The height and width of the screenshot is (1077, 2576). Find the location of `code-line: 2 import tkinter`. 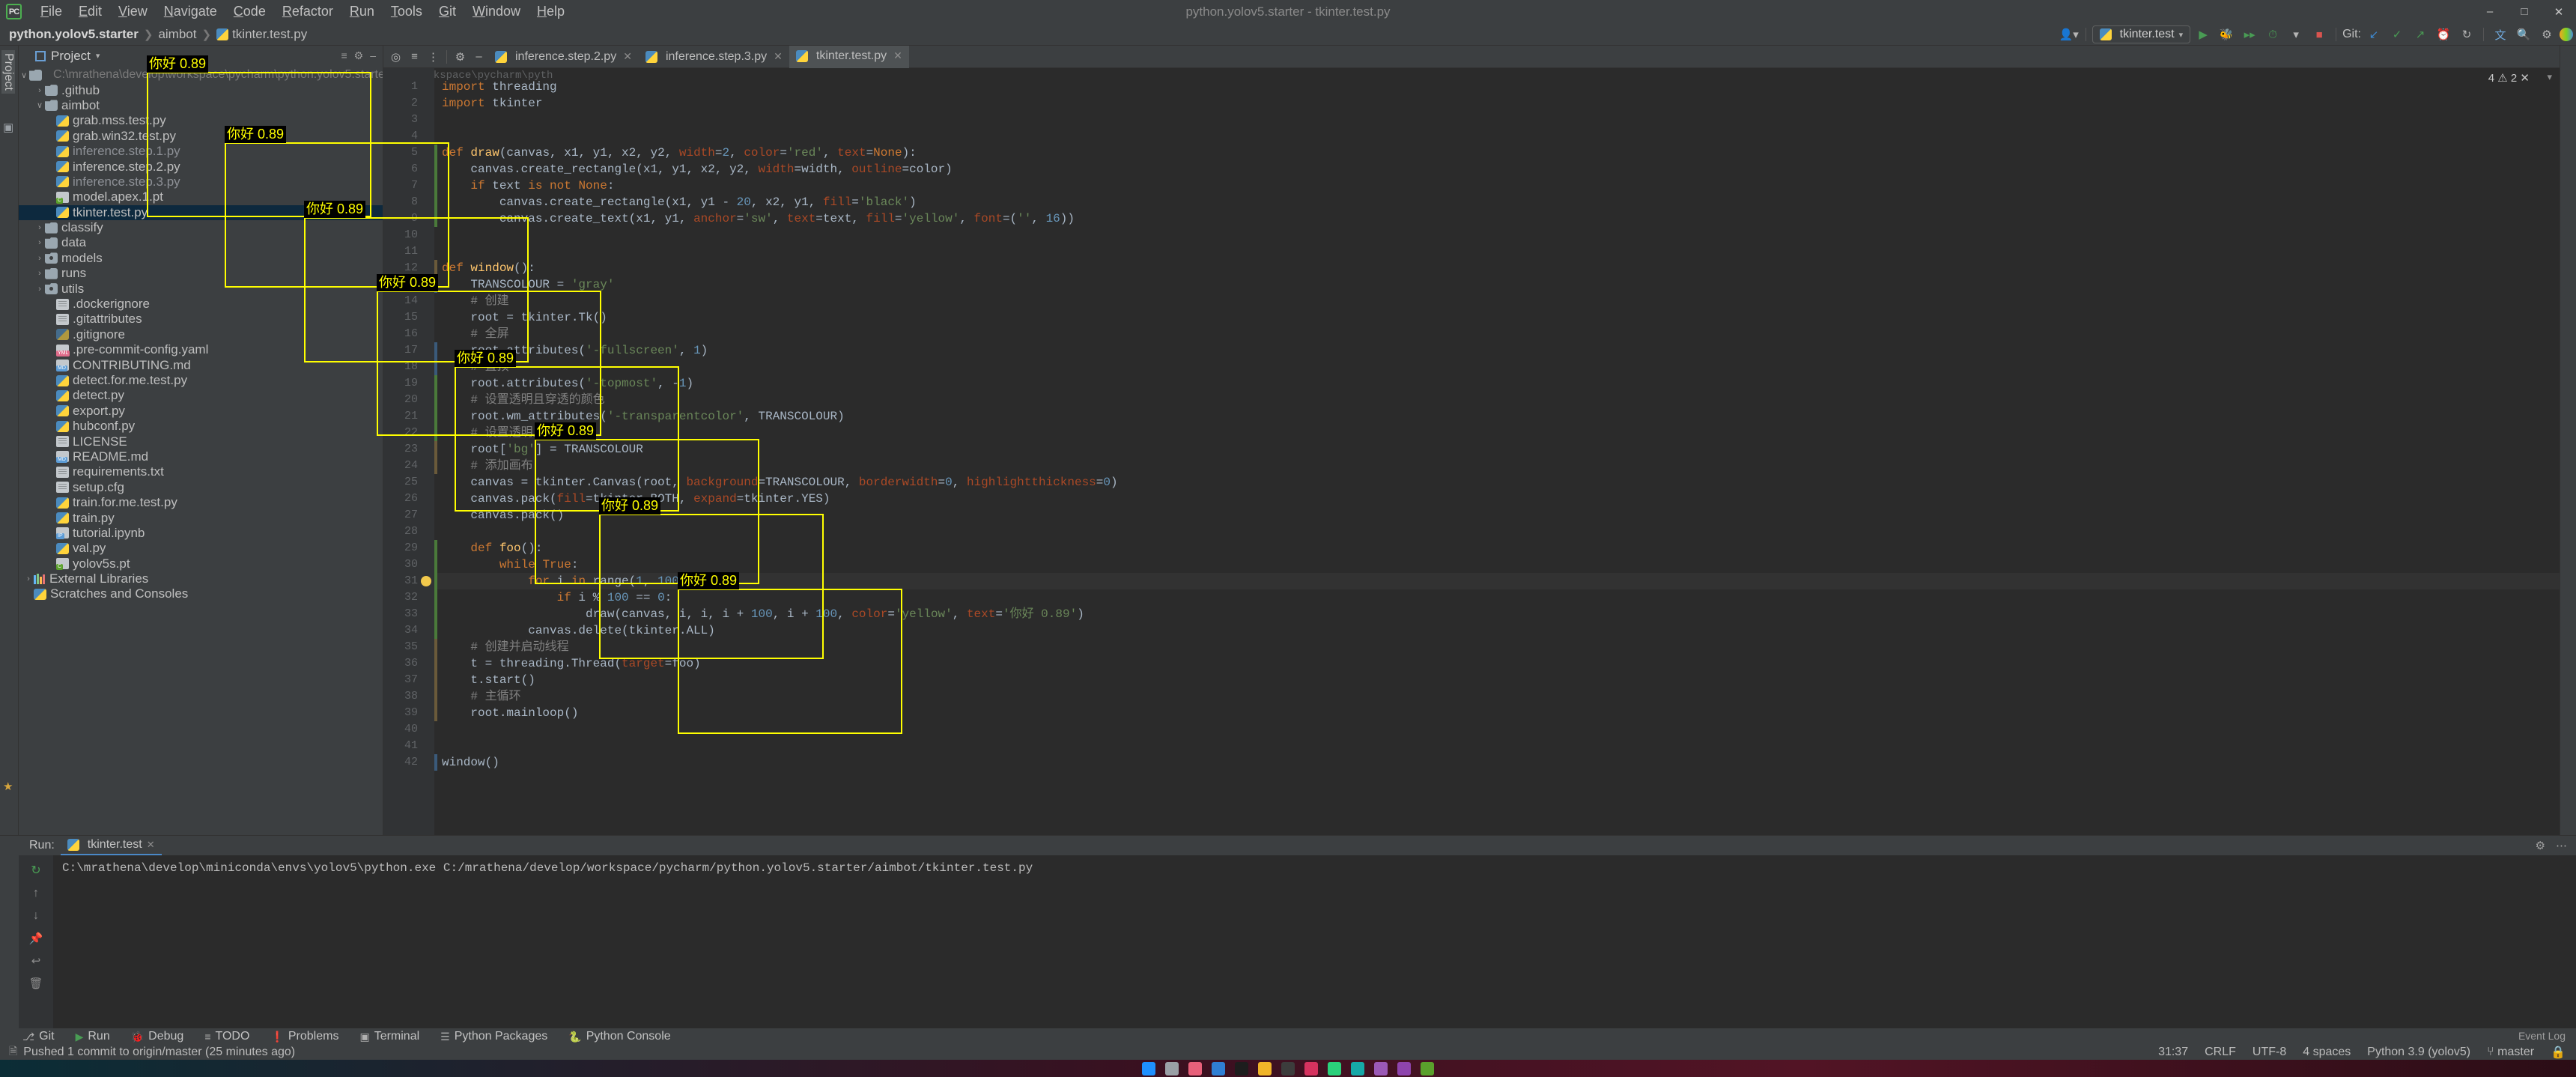

code-line: 2 import tkinter is located at coordinates (1471, 103).